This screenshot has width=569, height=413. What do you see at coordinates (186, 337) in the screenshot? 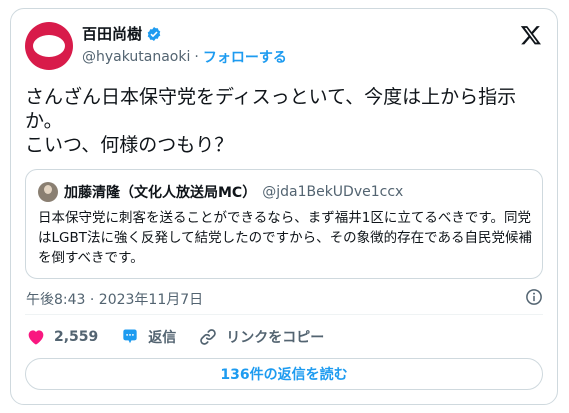
I see `action-bar: 2,559 返信 リンクをコピー` at bounding box center [186, 337].